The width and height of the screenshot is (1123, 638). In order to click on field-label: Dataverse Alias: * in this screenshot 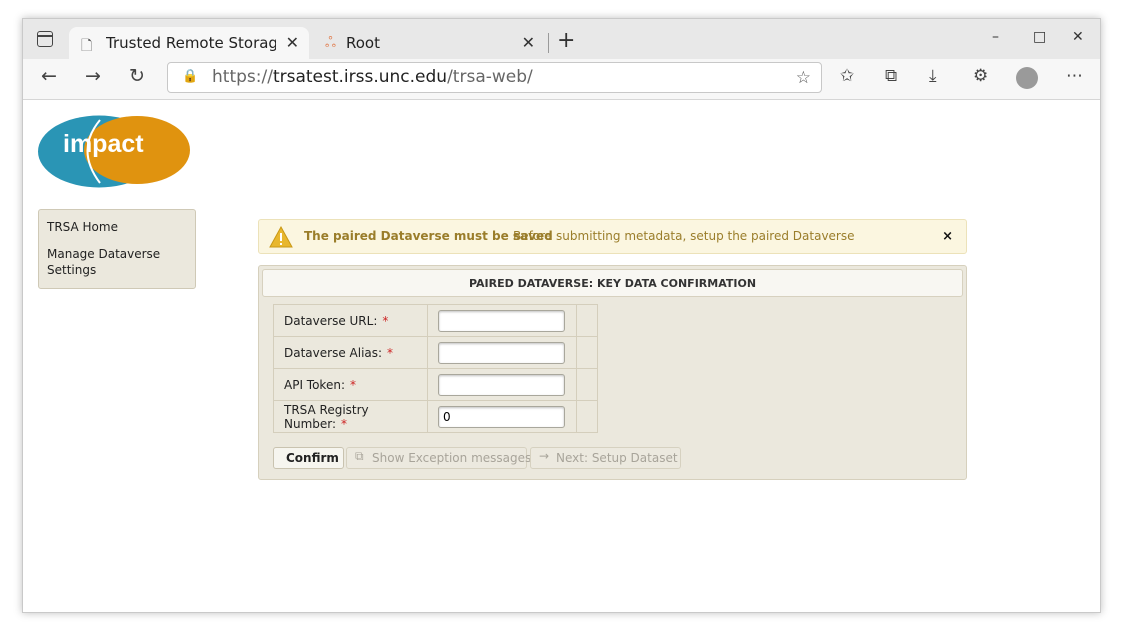, I will do `click(350, 352)`.